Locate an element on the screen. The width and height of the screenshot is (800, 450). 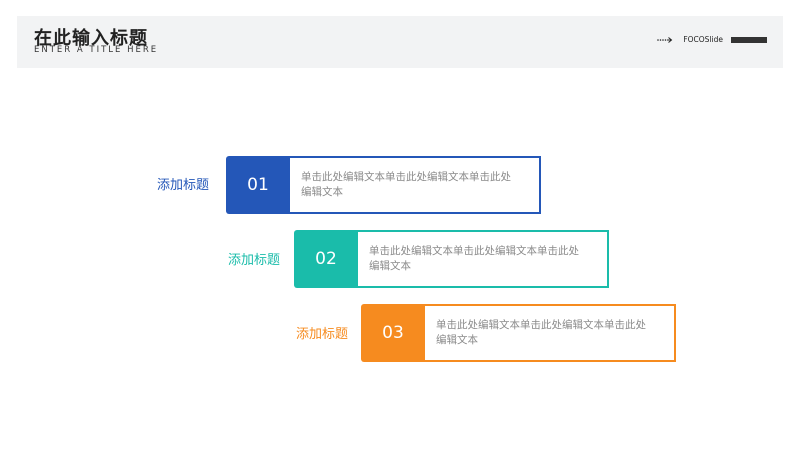
item-heading-2: 添加标题 is located at coordinates (254, 260).